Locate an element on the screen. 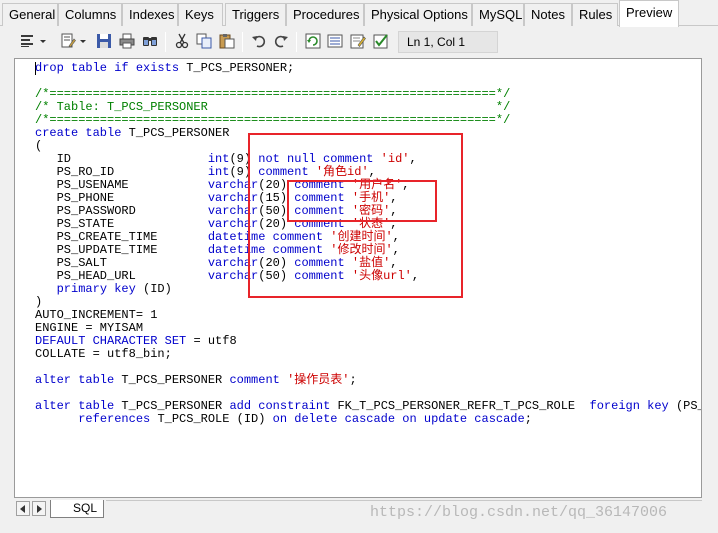  code-token: ID is located at coordinates (121, 159).